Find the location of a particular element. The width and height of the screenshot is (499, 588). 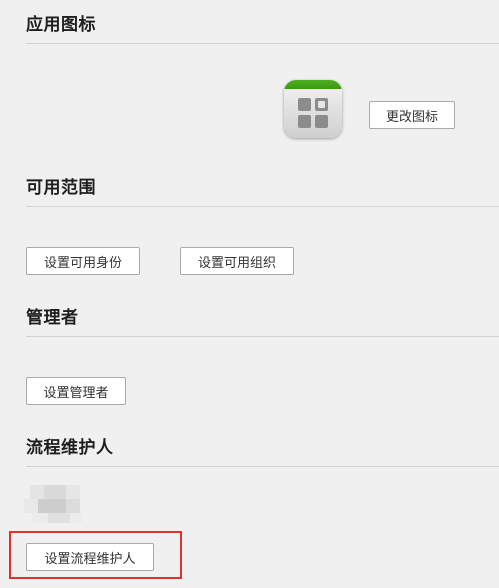

set-admin-button: 设置管理者 is located at coordinates (76, 391).